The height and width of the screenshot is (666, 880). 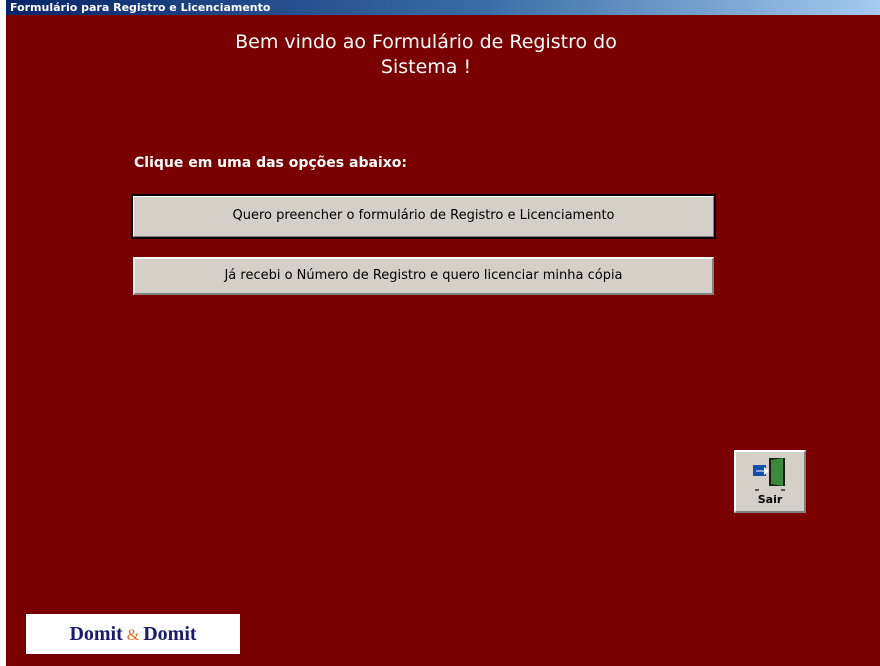 I want to click on exit-button: Sair, so click(x=770, y=481).